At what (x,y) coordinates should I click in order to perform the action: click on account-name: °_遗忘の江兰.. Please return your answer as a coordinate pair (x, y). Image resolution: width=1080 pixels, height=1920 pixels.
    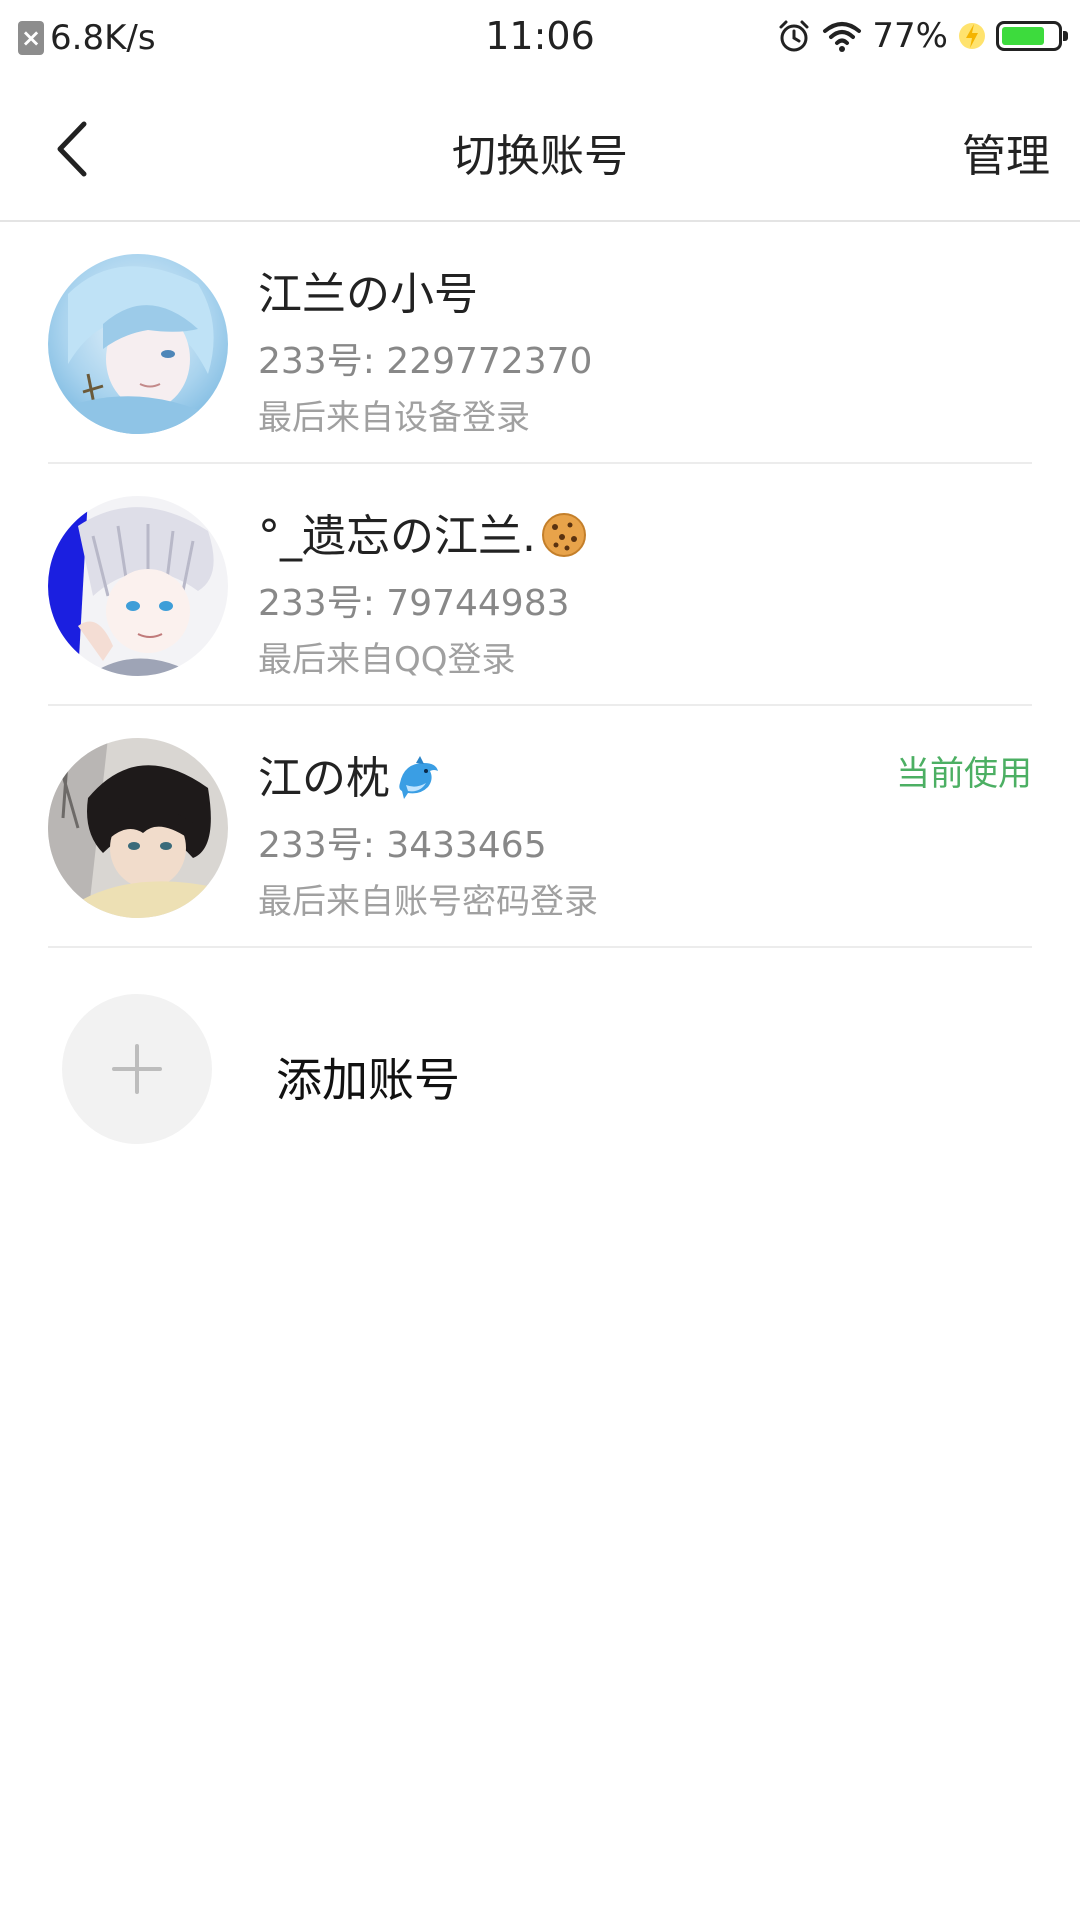
    Looking at the image, I should click on (423, 532).